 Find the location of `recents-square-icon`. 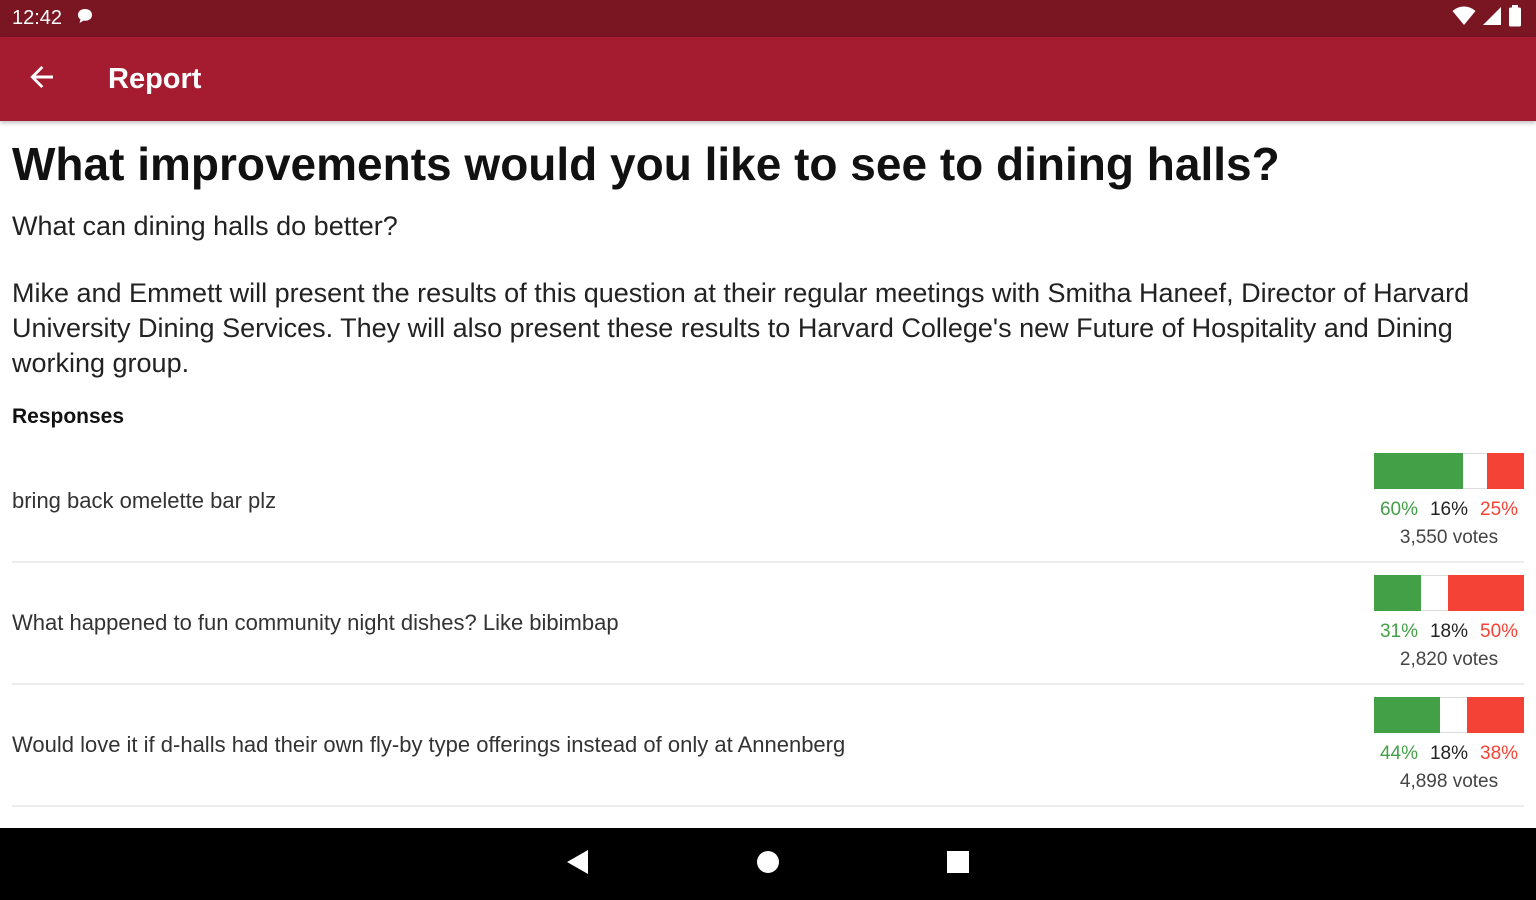

recents-square-icon is located at coordinates (958, 864).